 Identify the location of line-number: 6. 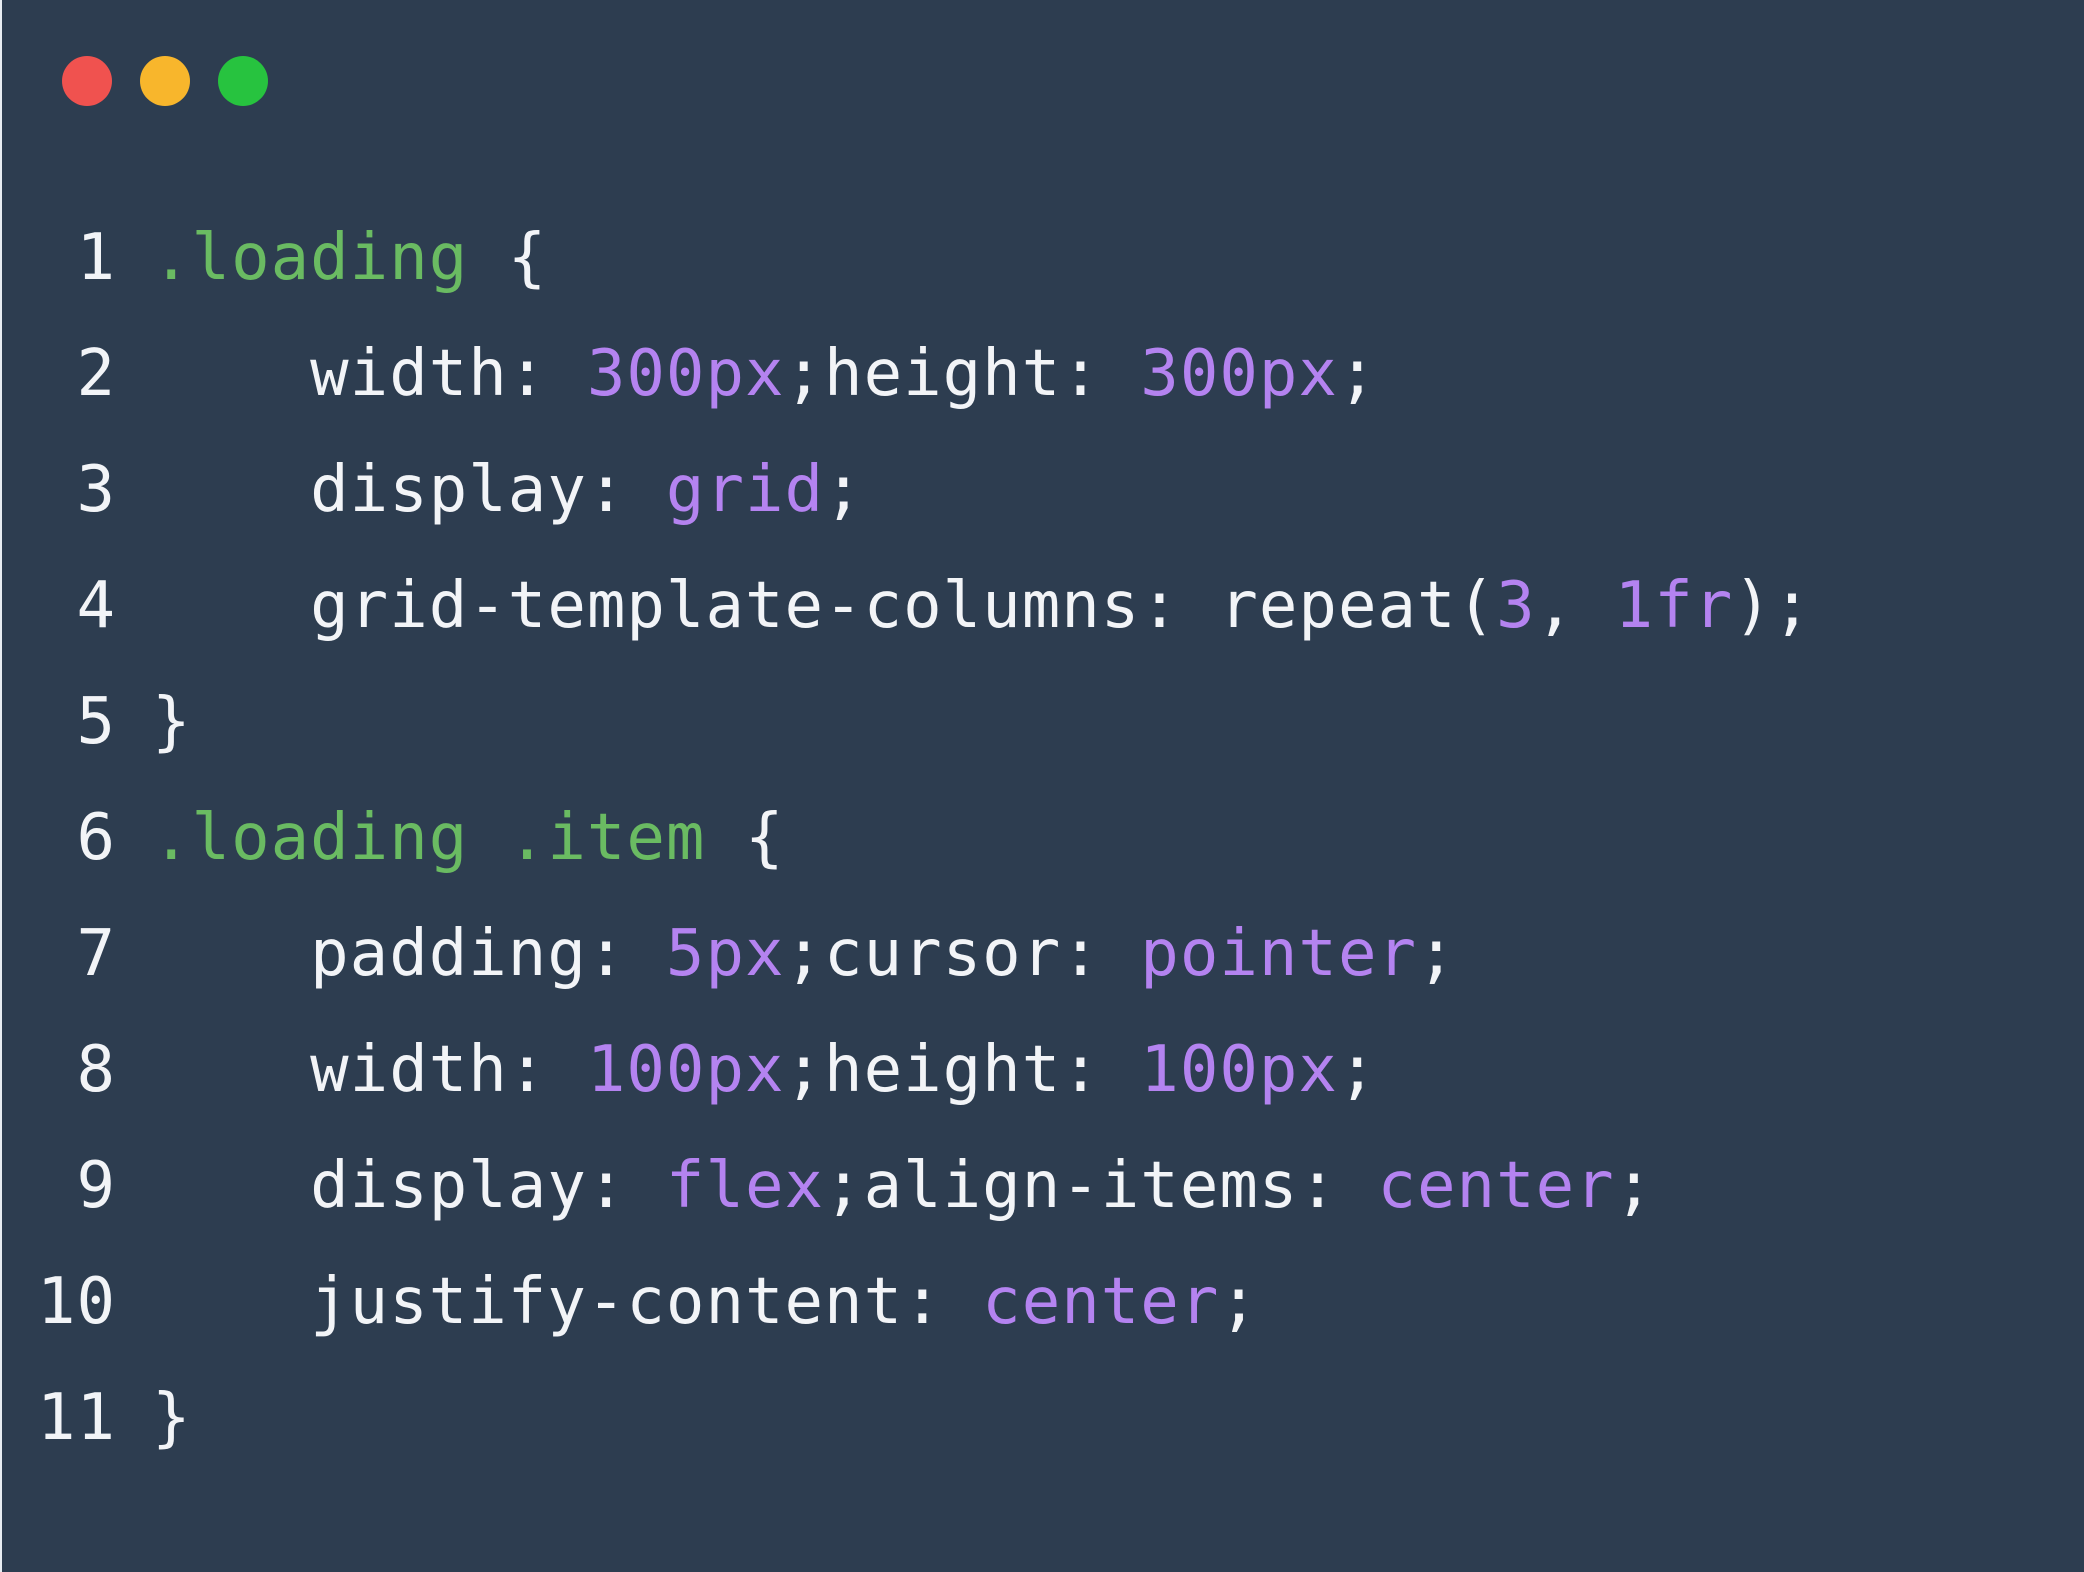
(96, 838).